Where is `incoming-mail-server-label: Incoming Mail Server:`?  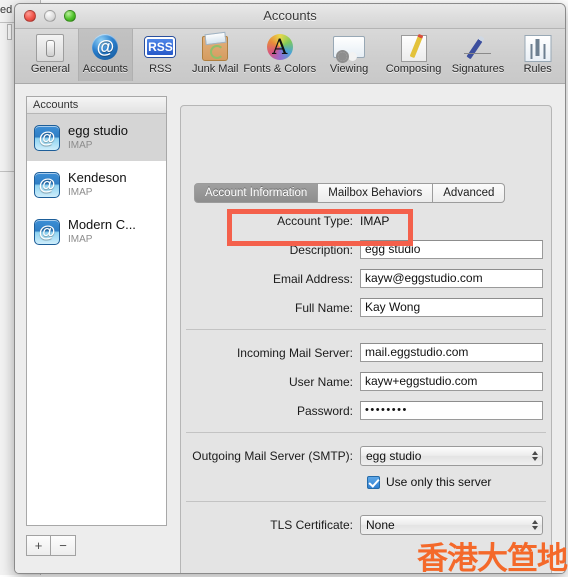
incoming-mail-server-label: Incoming Mail Server: is located at coordinates (270, 353).